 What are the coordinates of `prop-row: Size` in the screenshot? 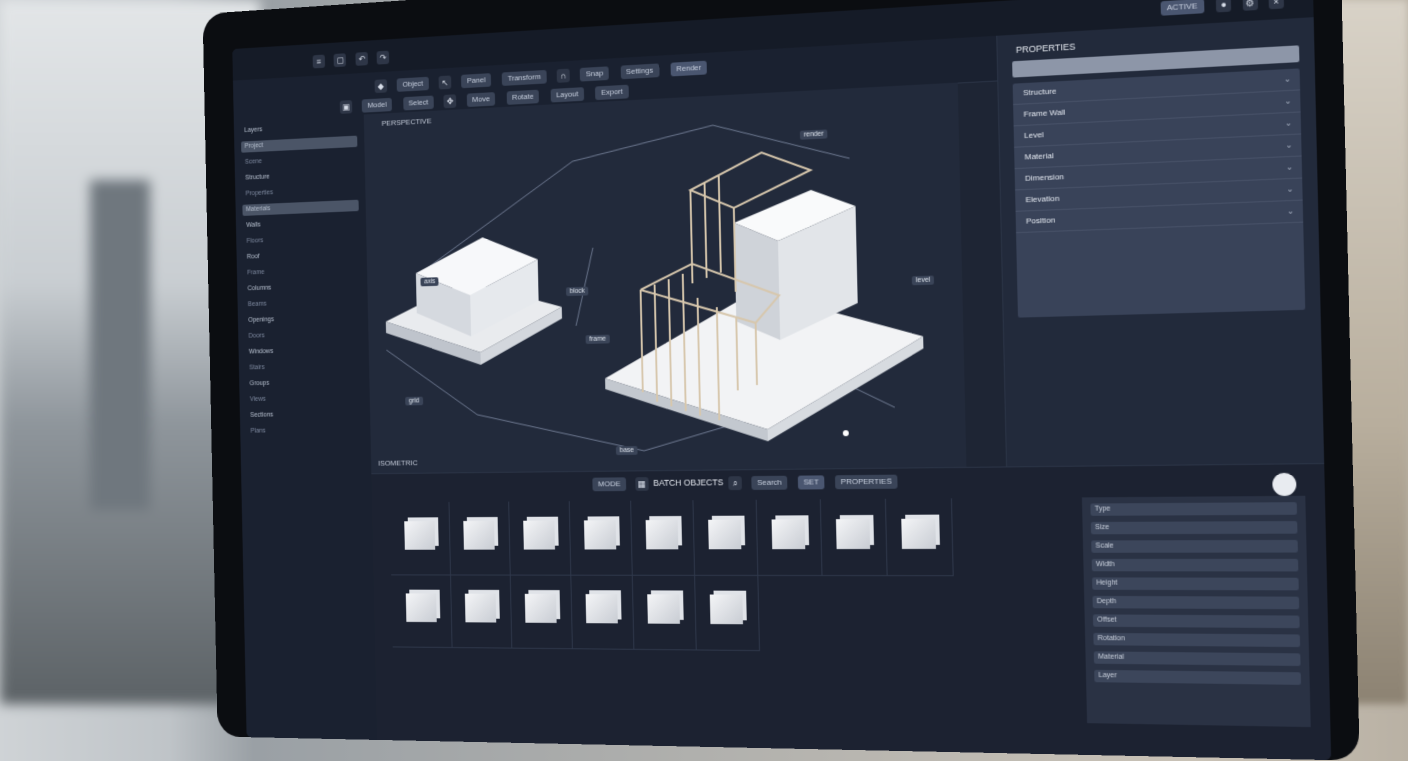 It's located at (1194, 527).